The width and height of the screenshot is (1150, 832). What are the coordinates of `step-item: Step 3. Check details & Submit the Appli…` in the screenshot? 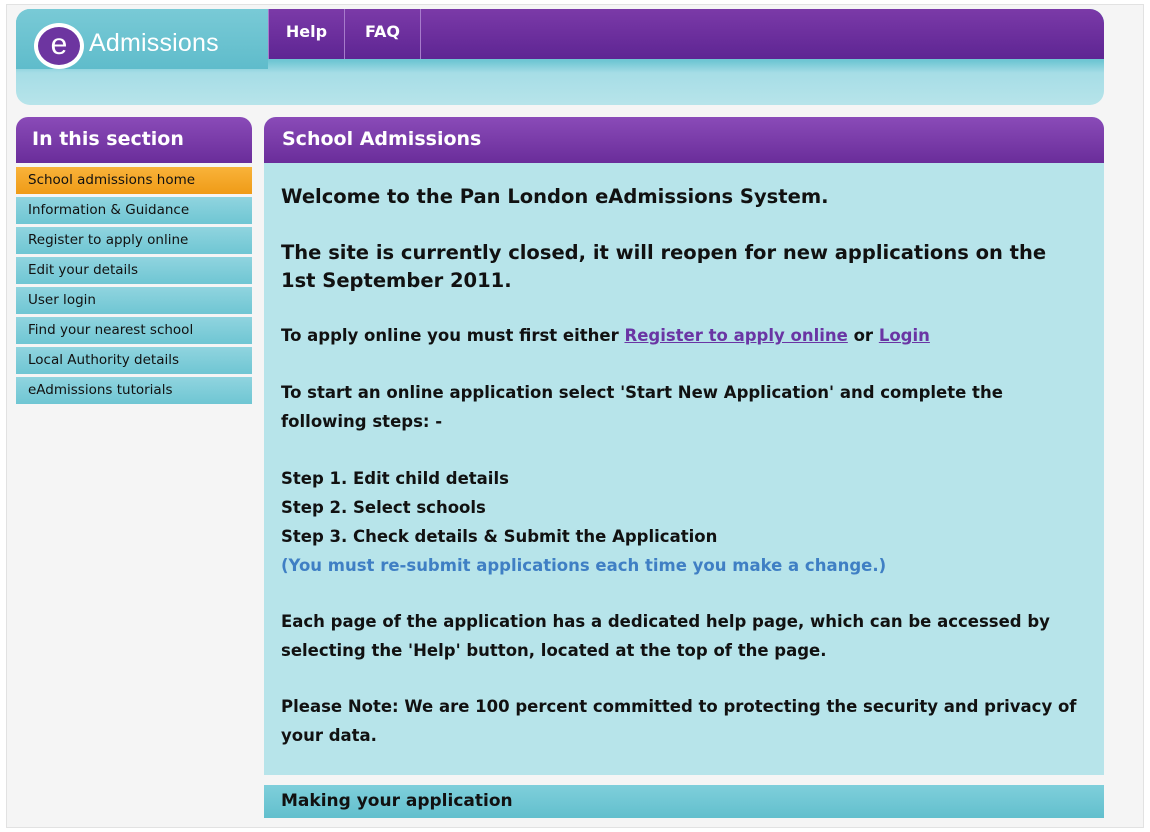 It's located at (499, 536).